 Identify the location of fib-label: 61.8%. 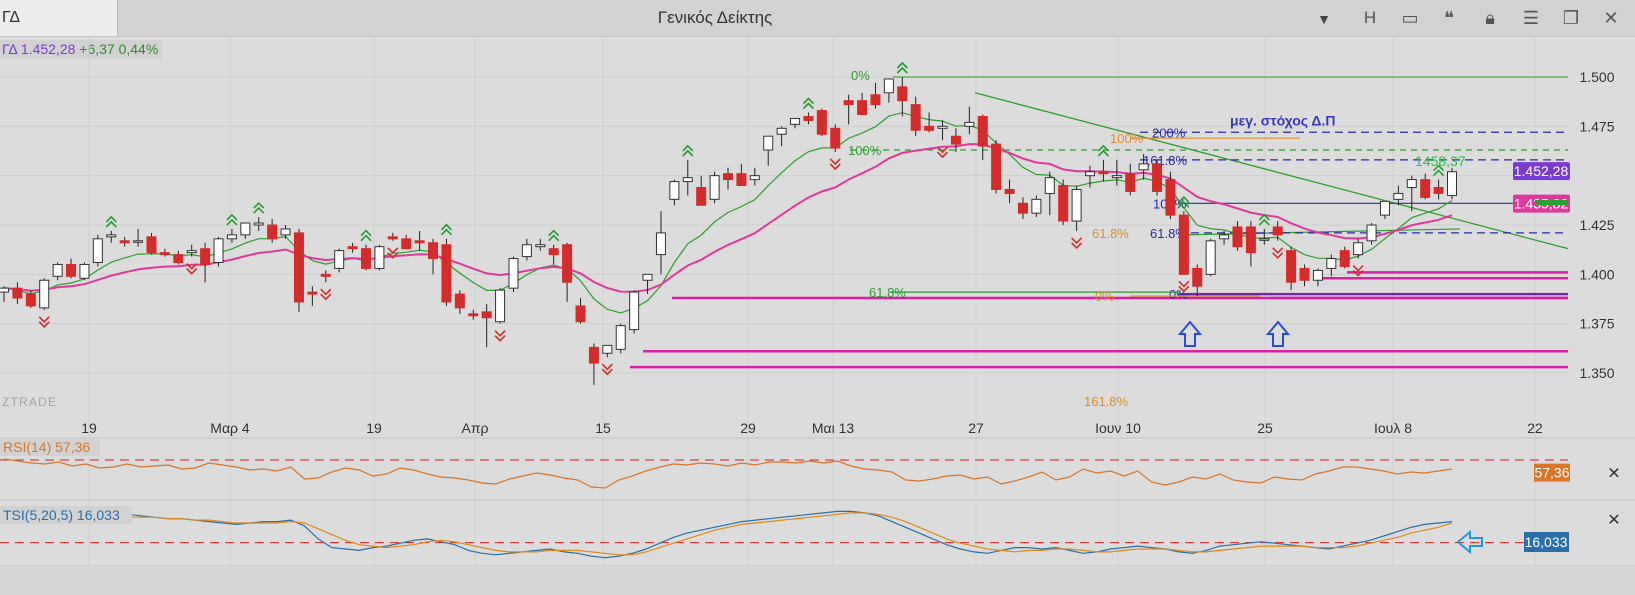
(887, 292).